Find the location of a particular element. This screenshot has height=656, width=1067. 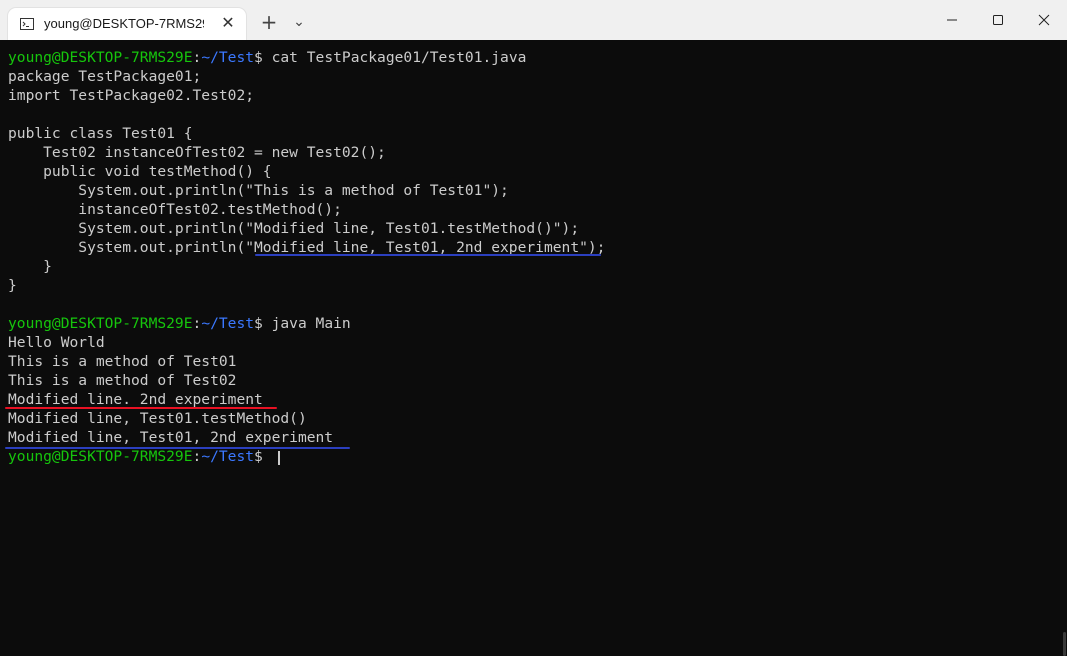

code-line: public class Test01 { is located at coordinates (100, 133).